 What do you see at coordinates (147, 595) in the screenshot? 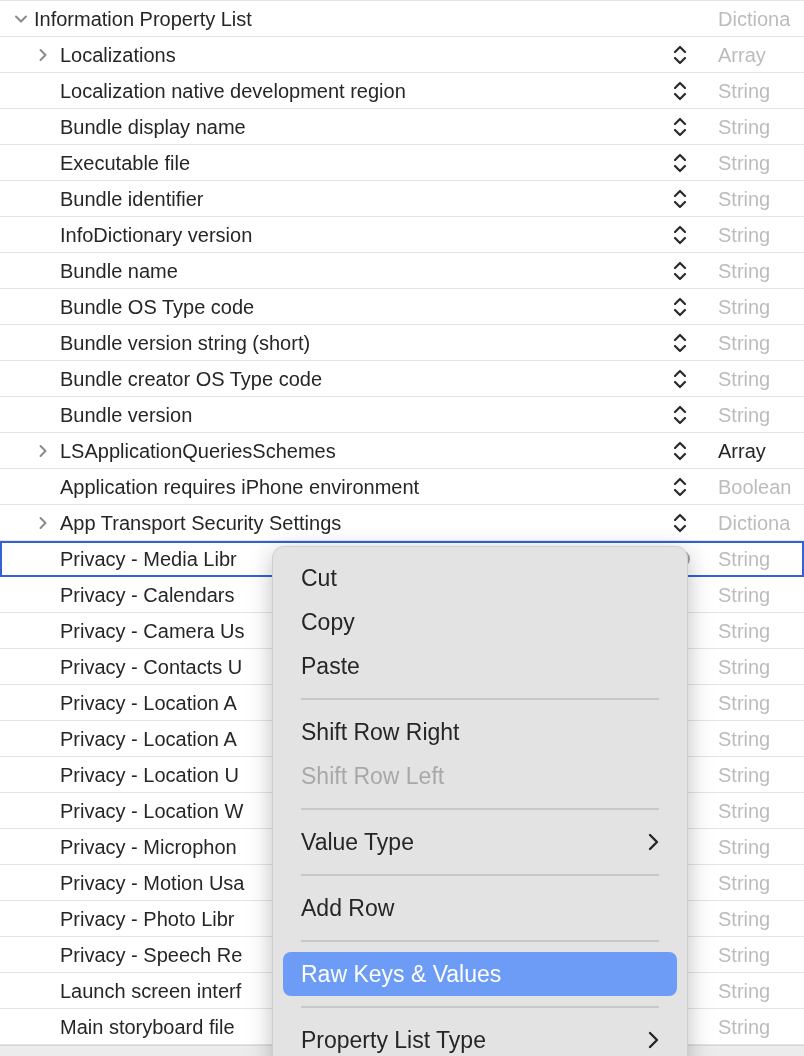
I see `key-text: Privacy - Calendars` at bounding box center [147, 595].